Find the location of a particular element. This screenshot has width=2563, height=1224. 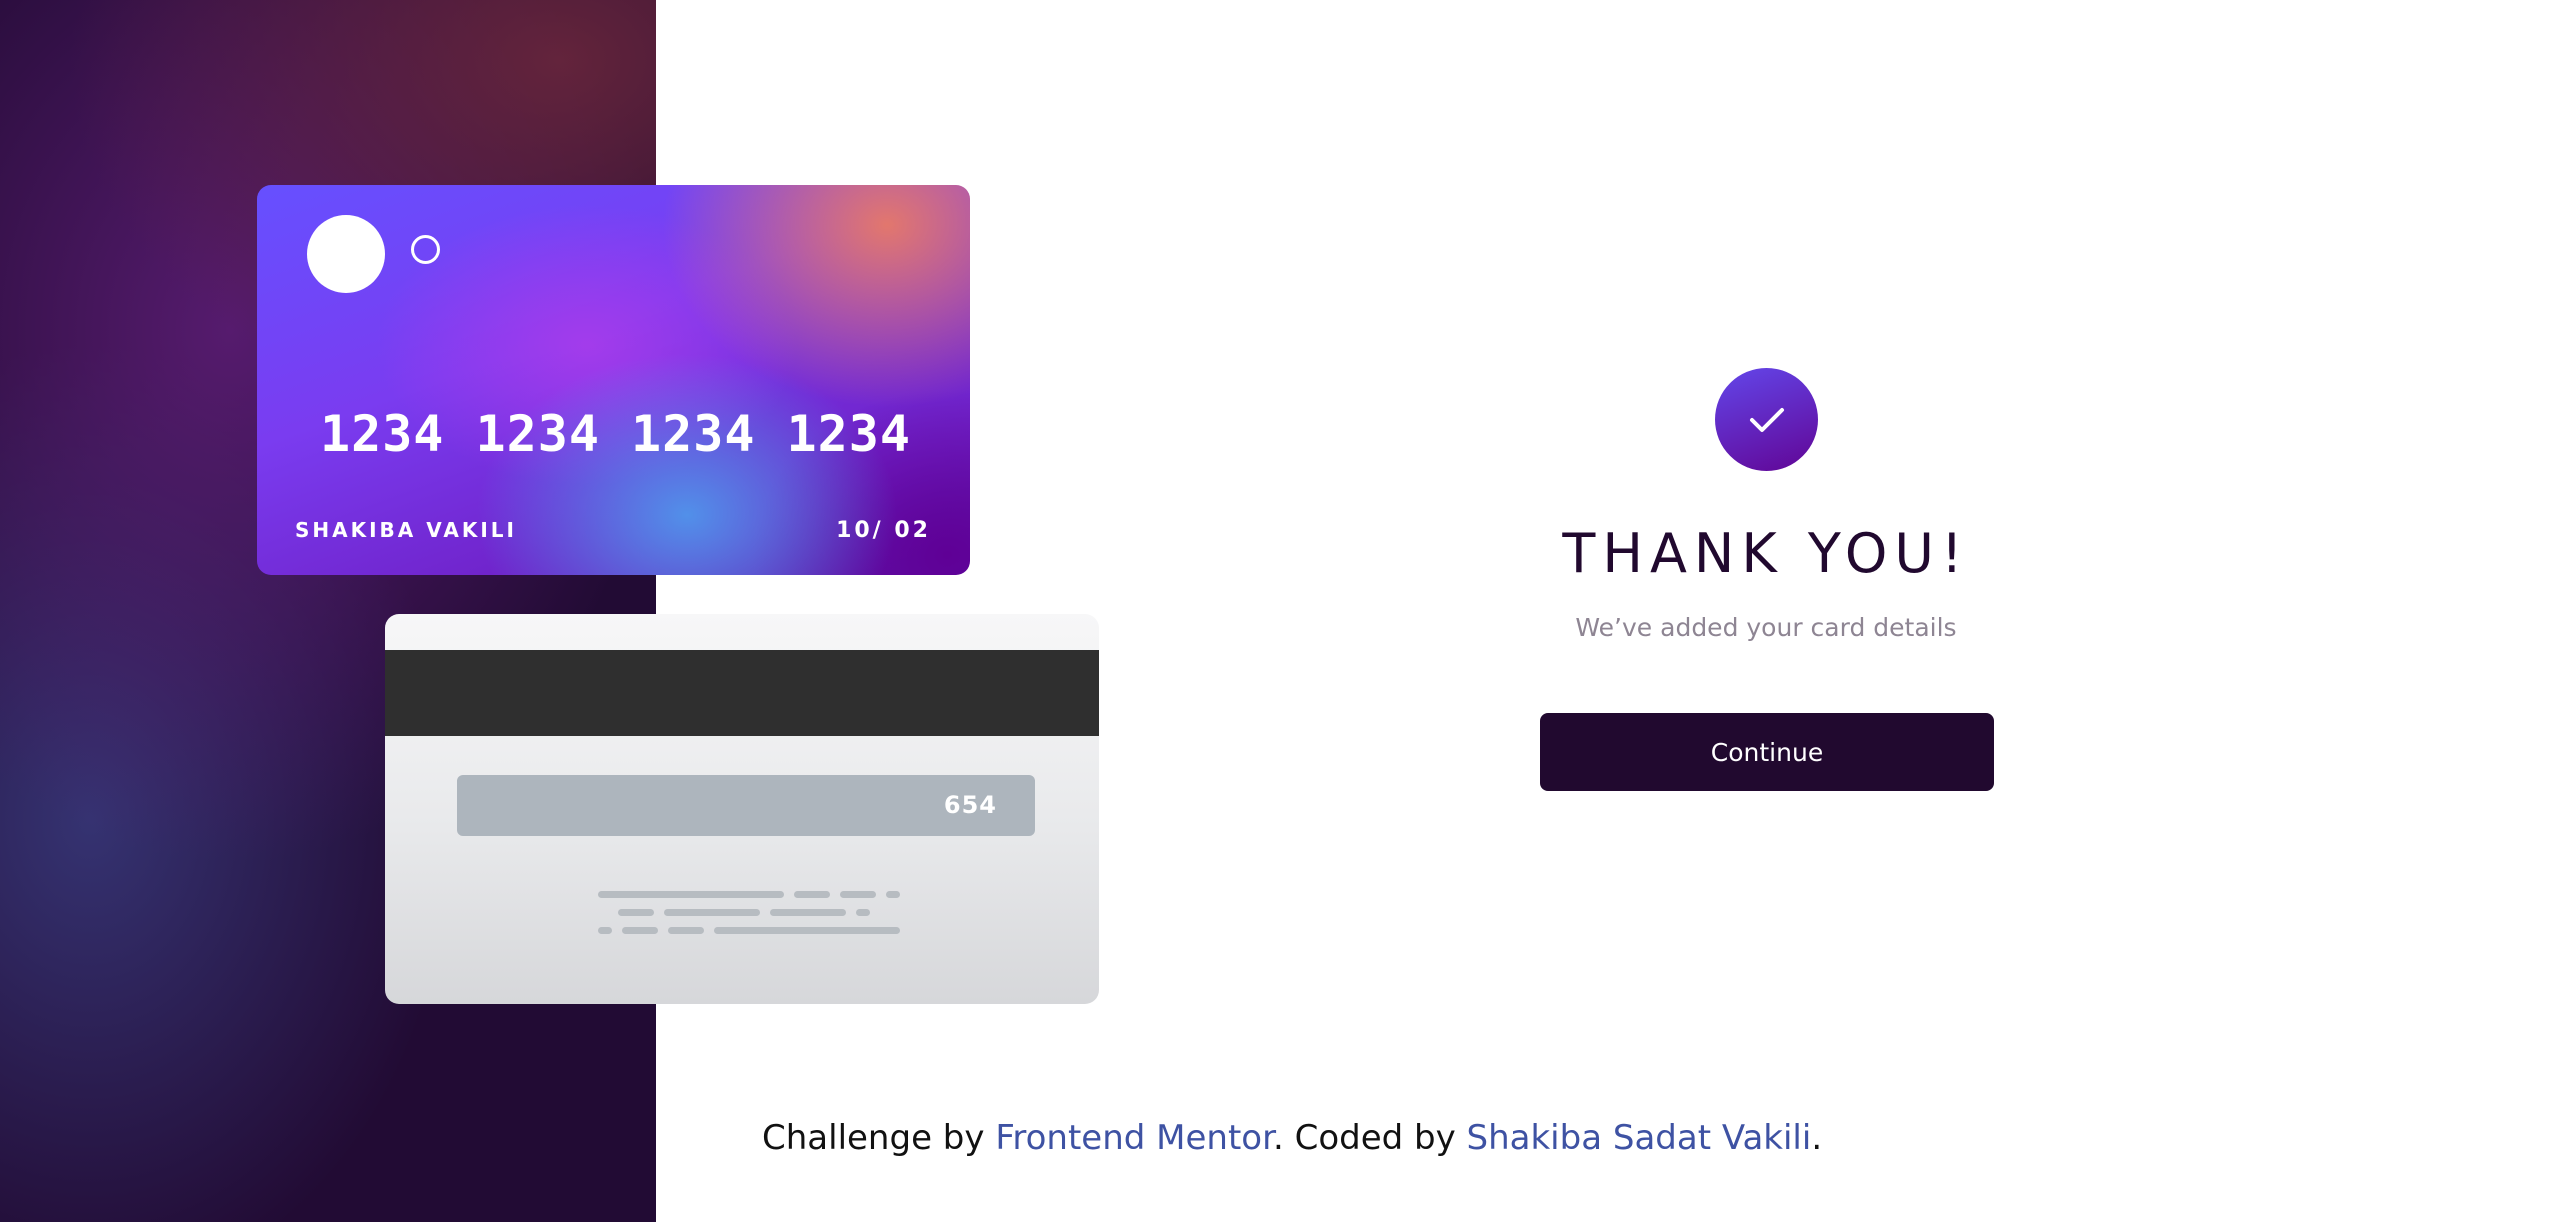

attribution-suffix: . is located at coordinates (1817, 1138).